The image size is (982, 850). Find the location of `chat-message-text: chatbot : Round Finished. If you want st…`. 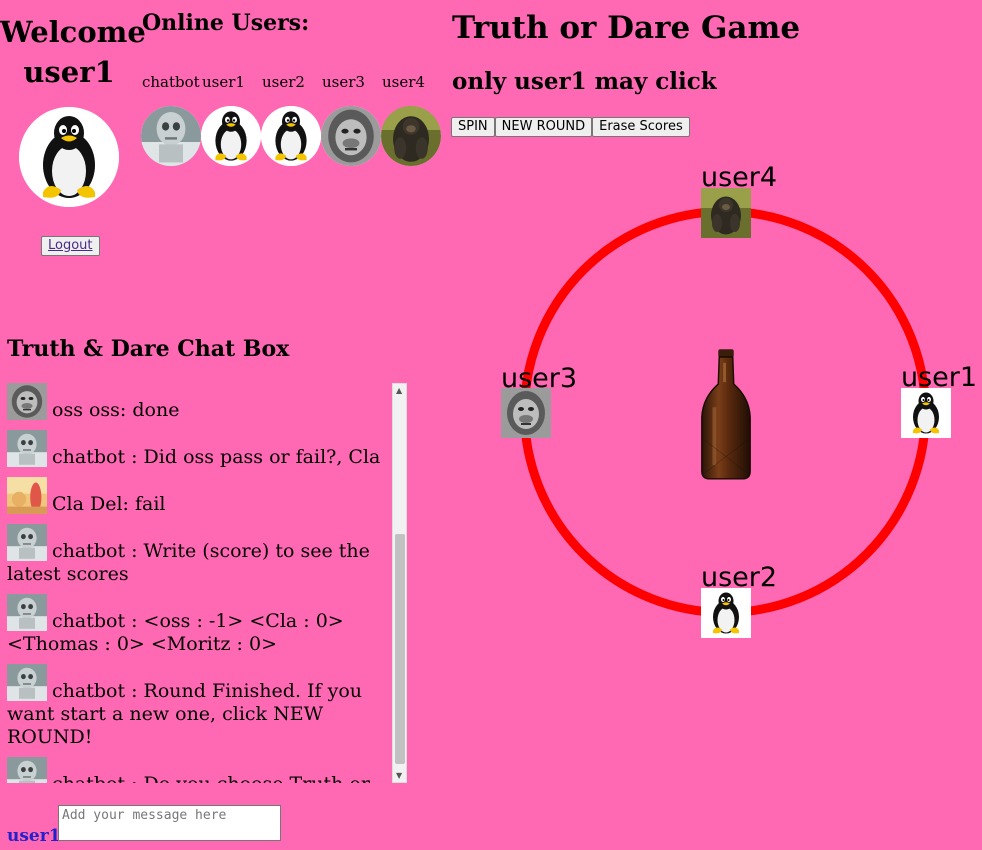

chat-message-text: chatbot : Round Finished. If you want st… is located at coordinates (185, 714).